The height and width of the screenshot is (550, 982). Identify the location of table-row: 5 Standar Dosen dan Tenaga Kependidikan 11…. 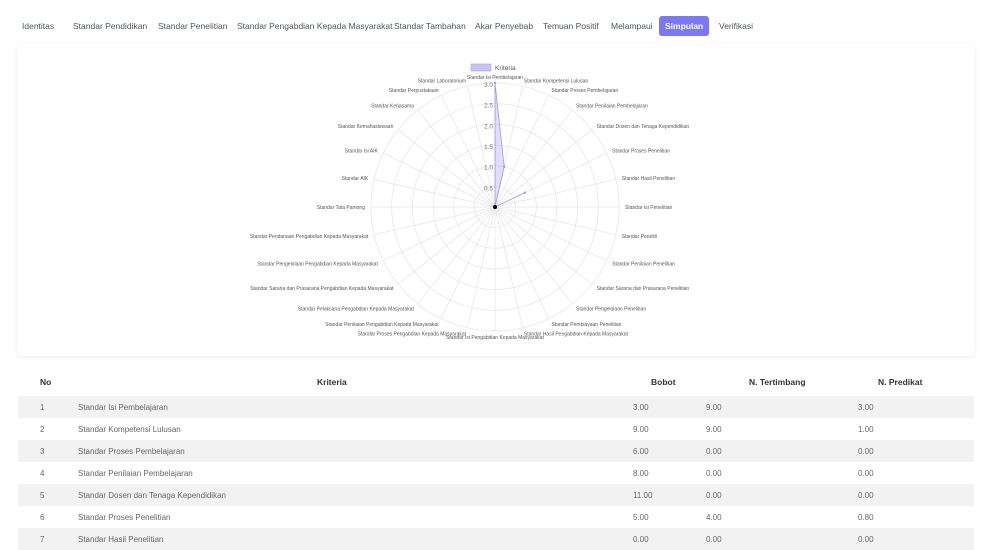
(496, 495).